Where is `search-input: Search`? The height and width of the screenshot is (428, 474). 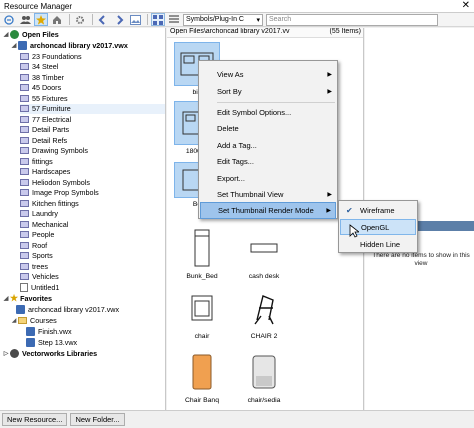
search-input: Search is located at coordinates (352, 19).